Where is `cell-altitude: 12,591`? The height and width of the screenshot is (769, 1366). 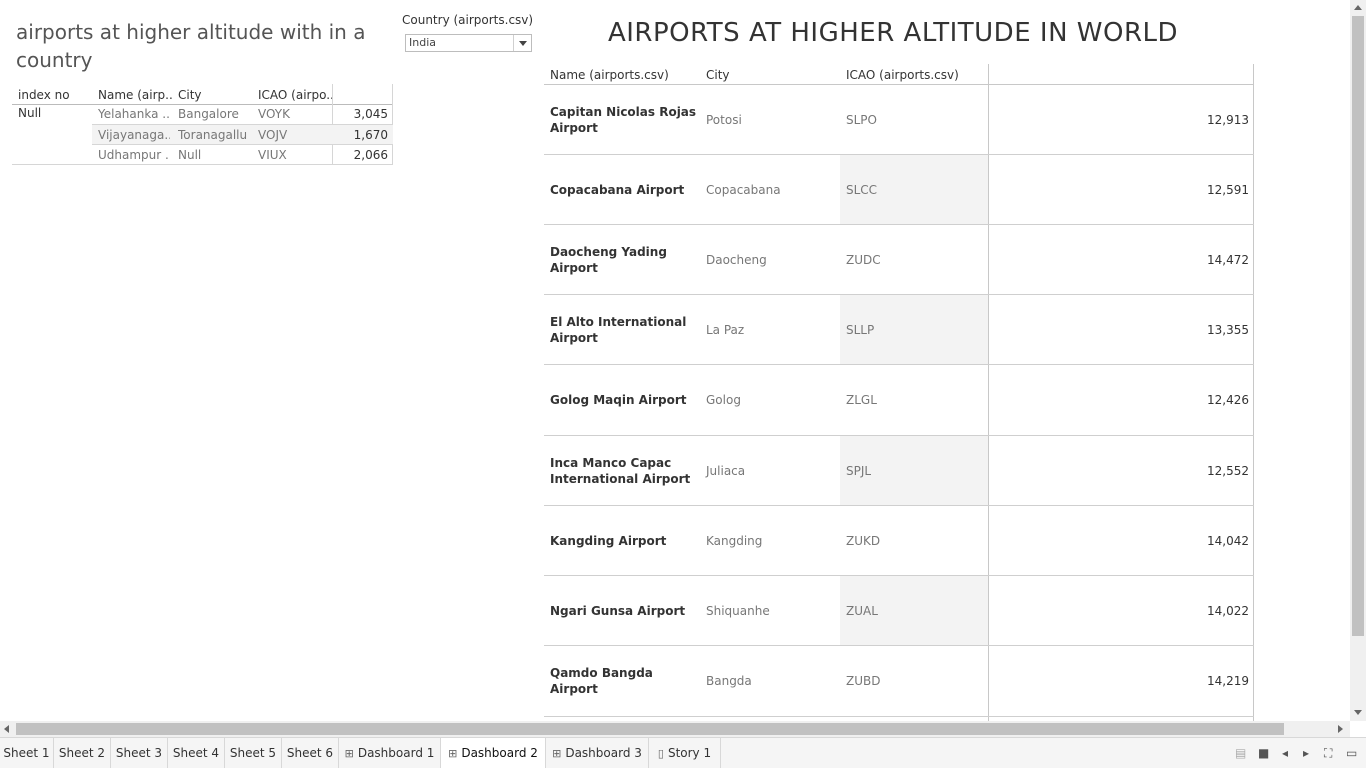
cell-altitude: 12,591 is located at coordinates (1228, 190).